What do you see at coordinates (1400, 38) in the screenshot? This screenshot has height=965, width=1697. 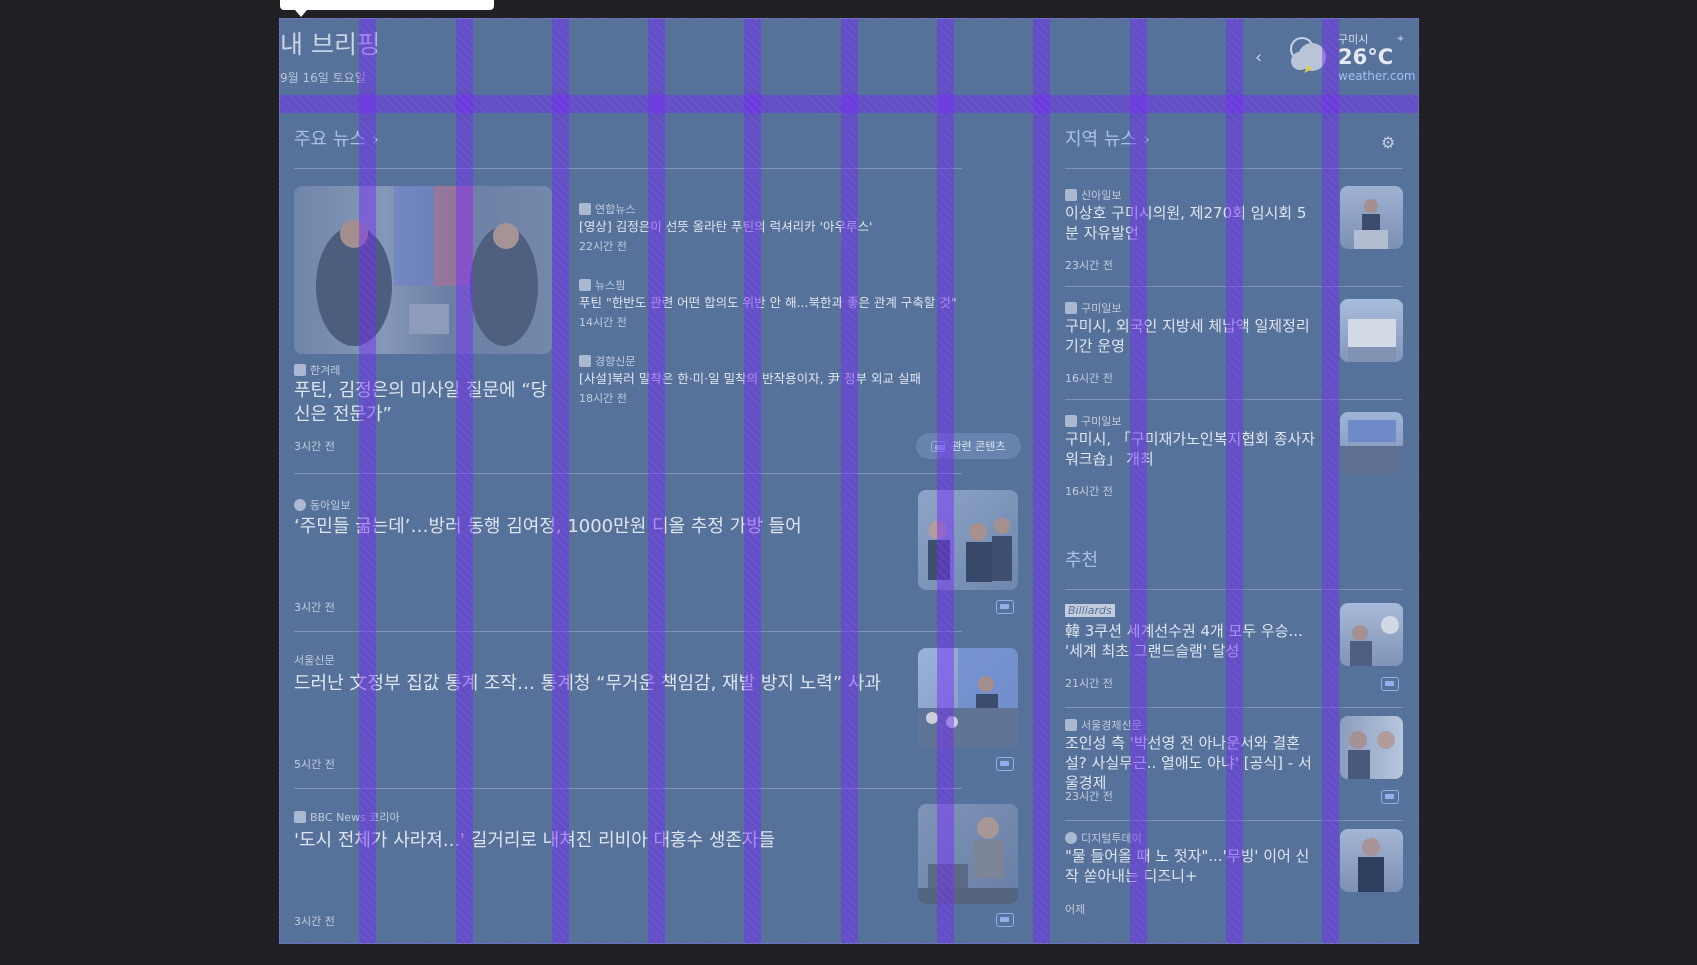 I see `location-icon: ⌖` at bounding box center [1400, 38].